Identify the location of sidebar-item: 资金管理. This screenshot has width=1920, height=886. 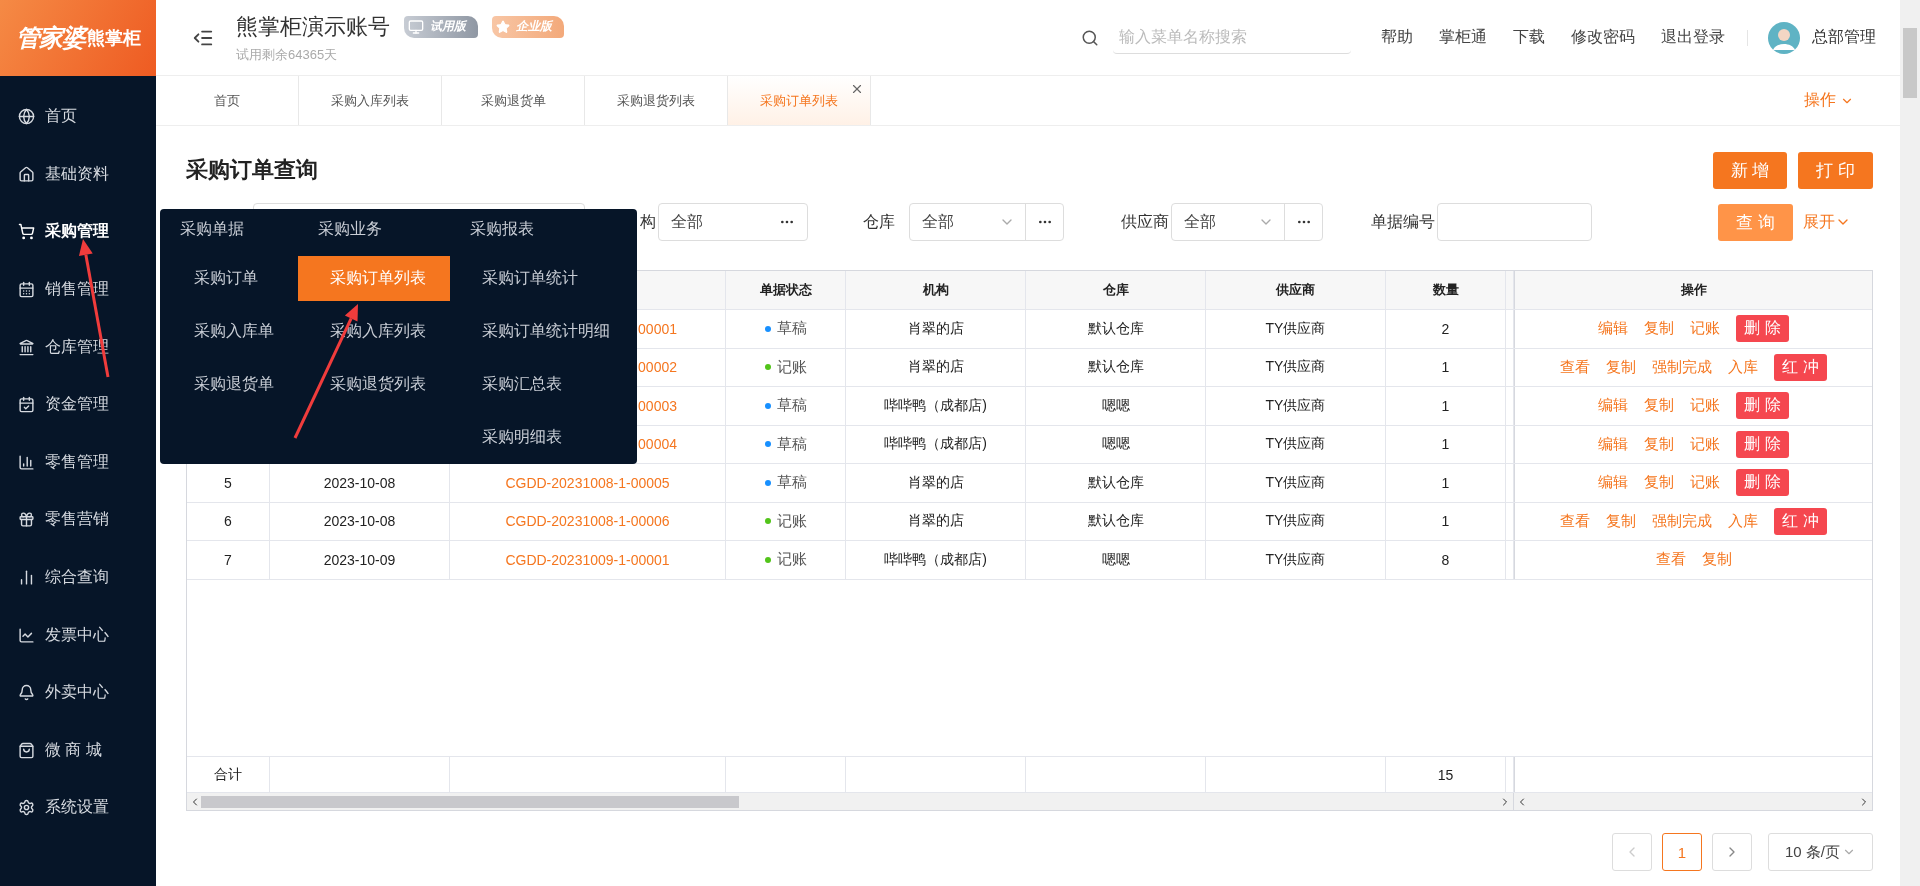
(78, 404).